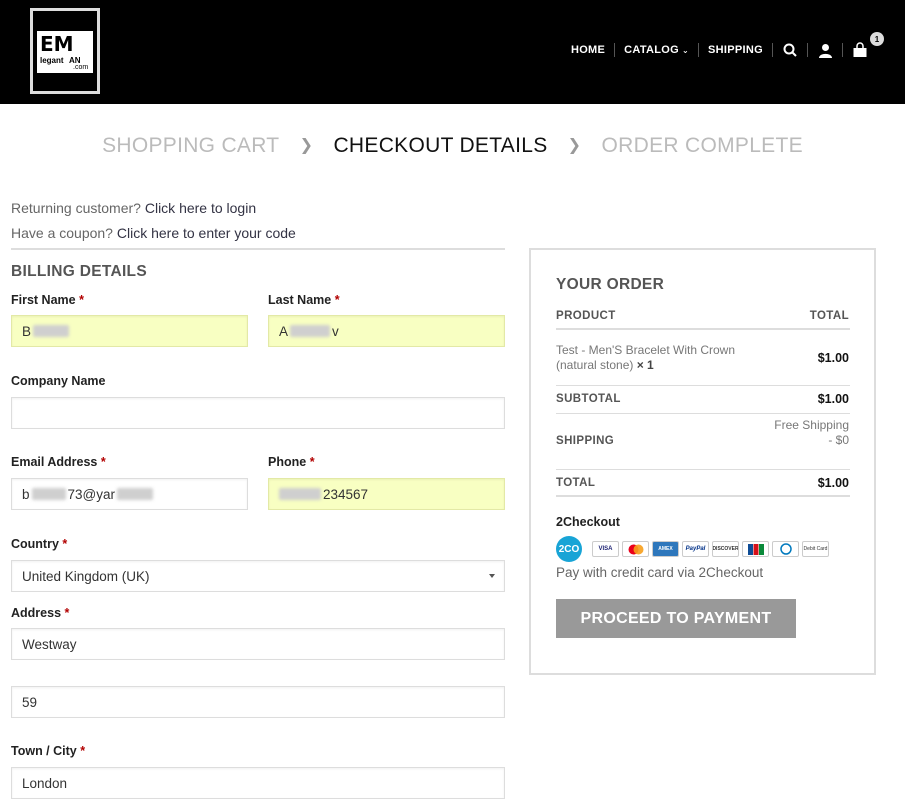  I want to click on phone-value-end: 234567, so click(346, 494).